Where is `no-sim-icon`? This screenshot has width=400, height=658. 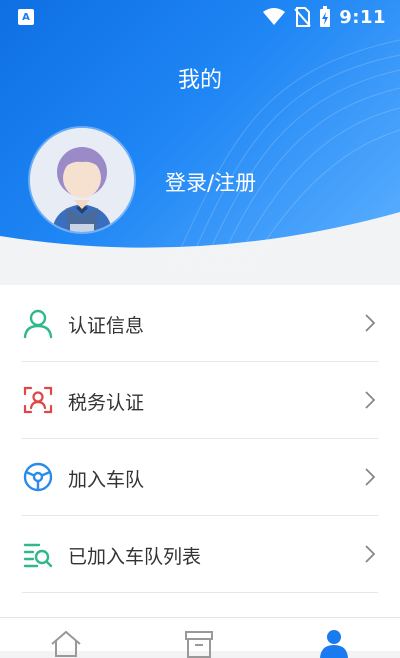 no-sim-icon is located at coordinates (302, 17).